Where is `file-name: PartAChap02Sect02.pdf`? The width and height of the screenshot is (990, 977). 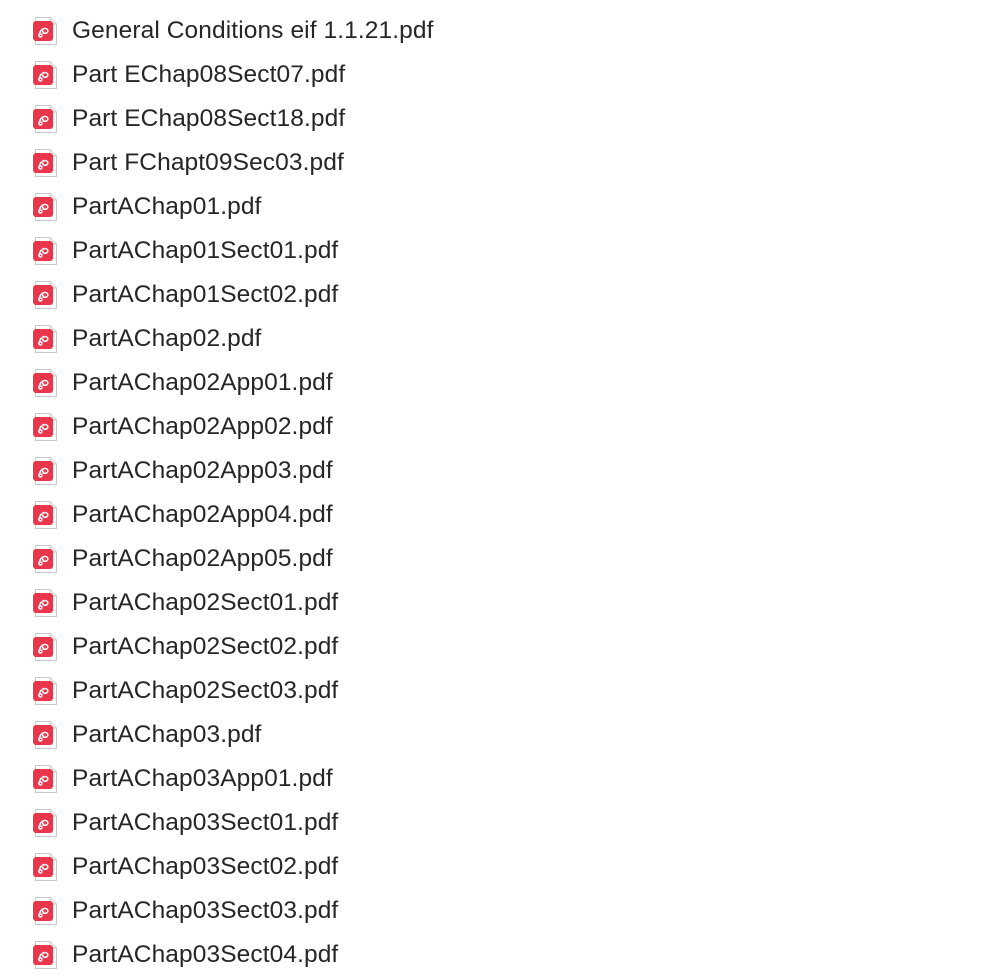
file-name: PartAChap02Sect02.pdf is located at coordinates (205, 646).